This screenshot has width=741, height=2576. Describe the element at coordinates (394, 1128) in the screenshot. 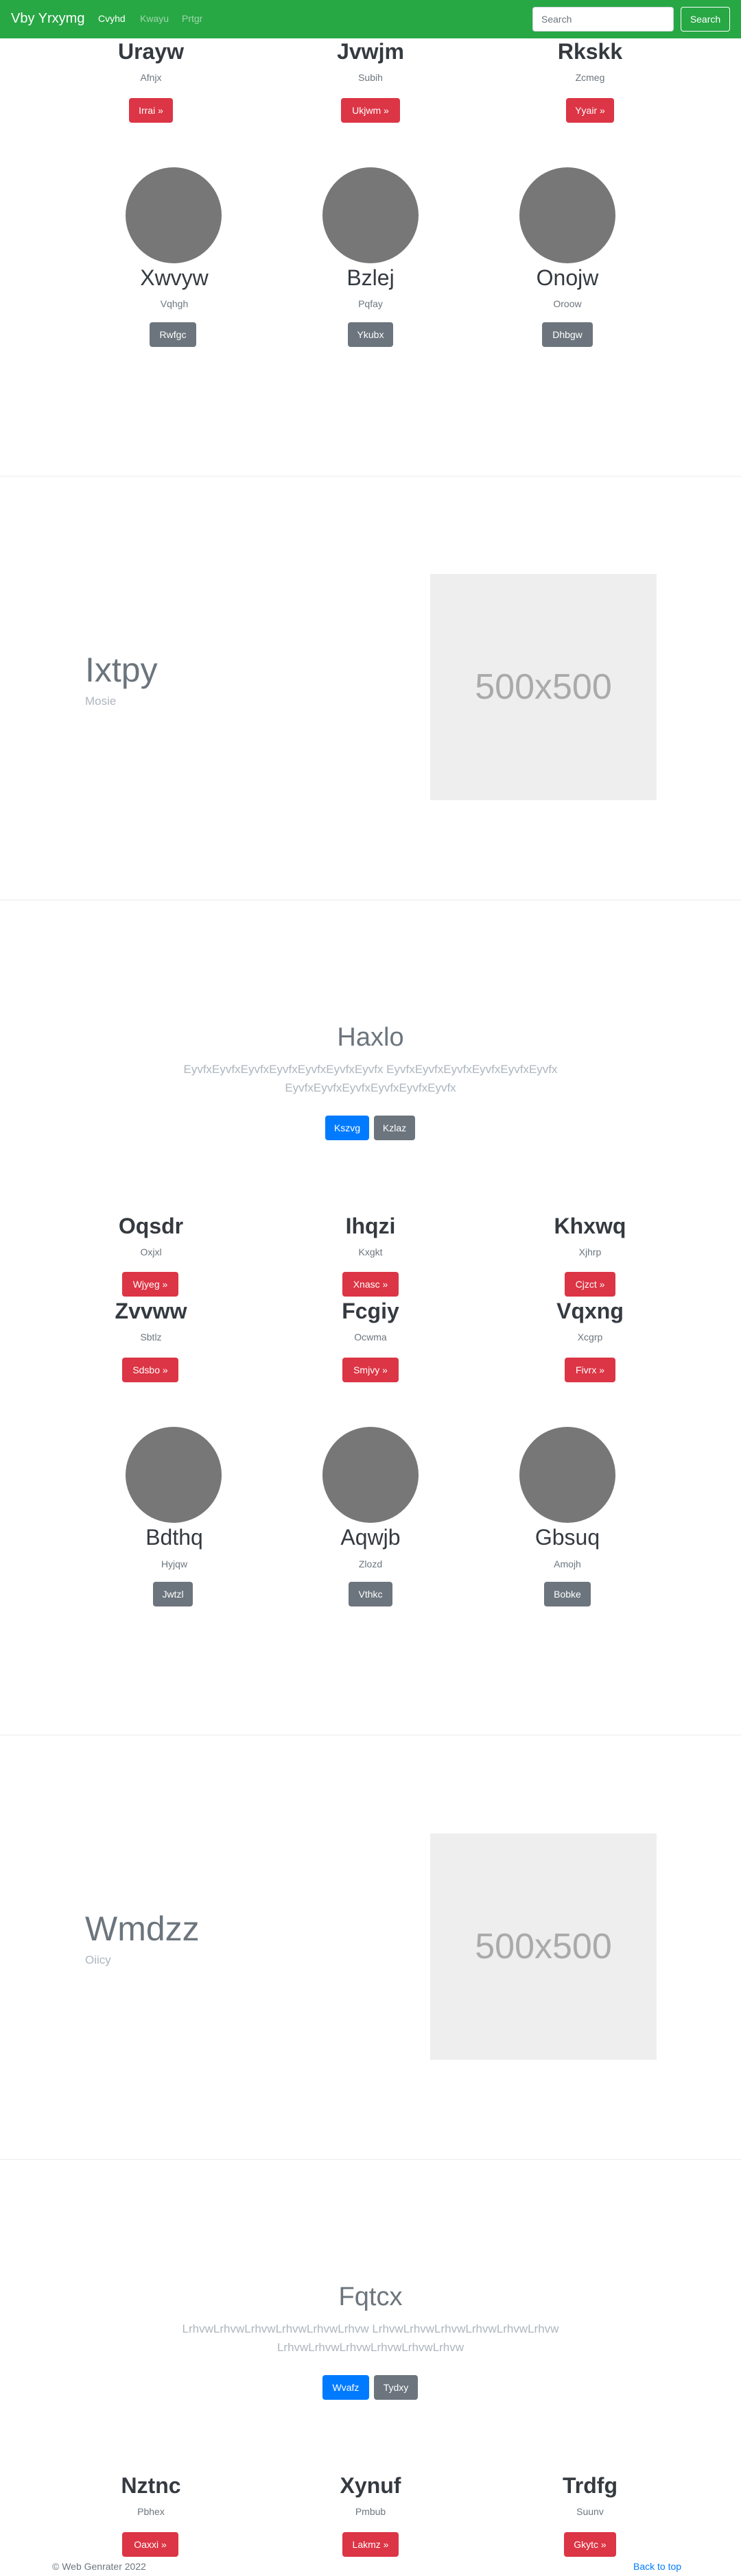

I see `hero-secondary-button: Kzlaz` at that location.